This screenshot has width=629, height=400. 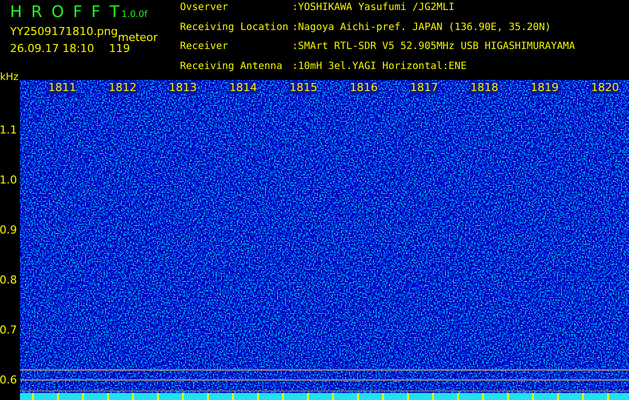 I want to click on time-label: 1812, so click(x=122, y=87).